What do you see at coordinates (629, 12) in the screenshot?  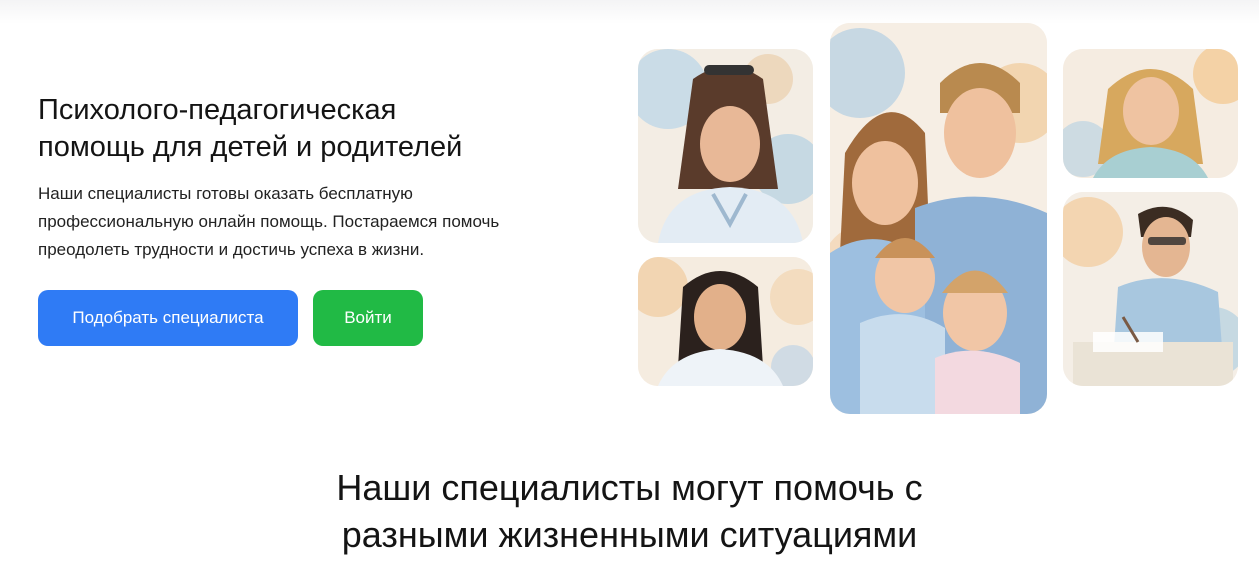 I see `header-shadow` at bounding box center [629, 12].